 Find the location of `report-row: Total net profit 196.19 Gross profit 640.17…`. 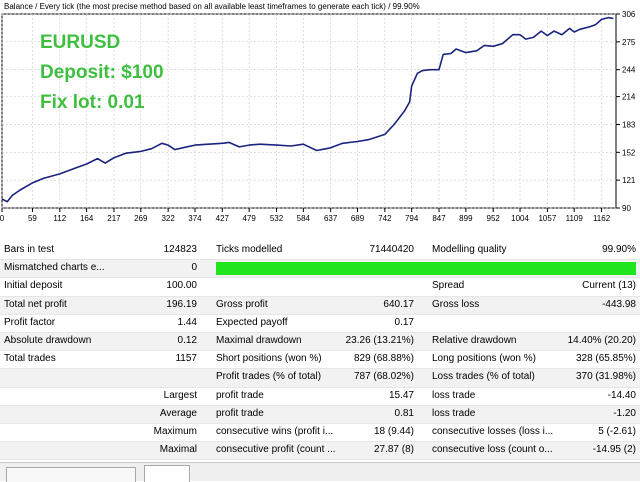

report-row: Total net profit 196.19 Gross profit 640.17… is located at coordinates (320, 305).